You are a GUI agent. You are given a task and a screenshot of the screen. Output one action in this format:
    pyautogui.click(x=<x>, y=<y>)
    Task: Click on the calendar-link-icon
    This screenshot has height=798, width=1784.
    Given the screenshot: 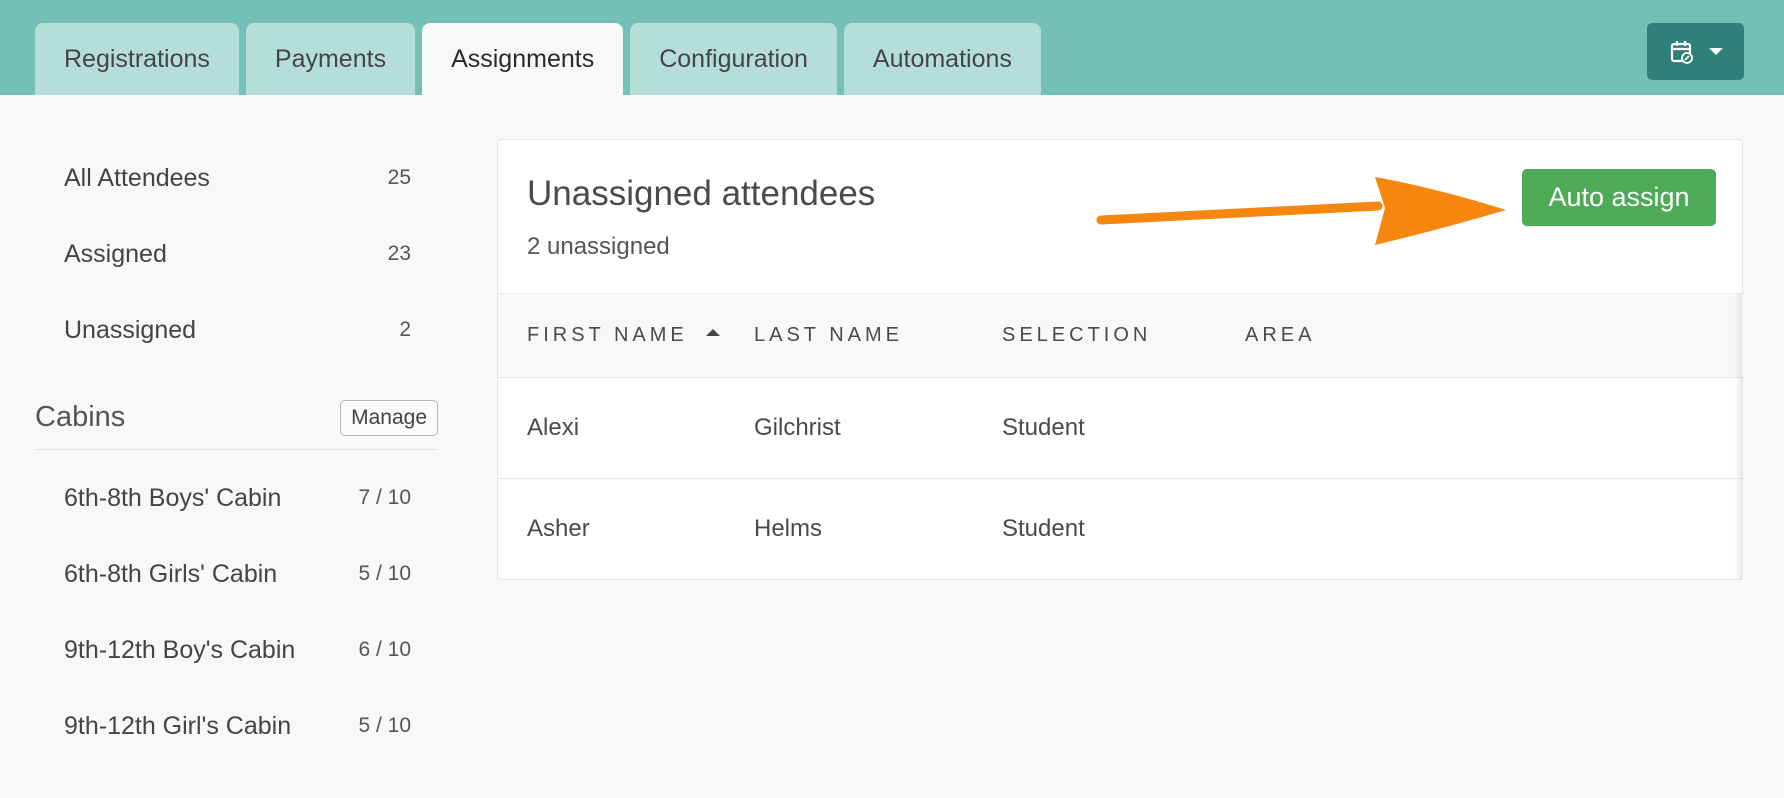 What is the action you would take?
    pyautogui.click(x=1681, y=52)
    